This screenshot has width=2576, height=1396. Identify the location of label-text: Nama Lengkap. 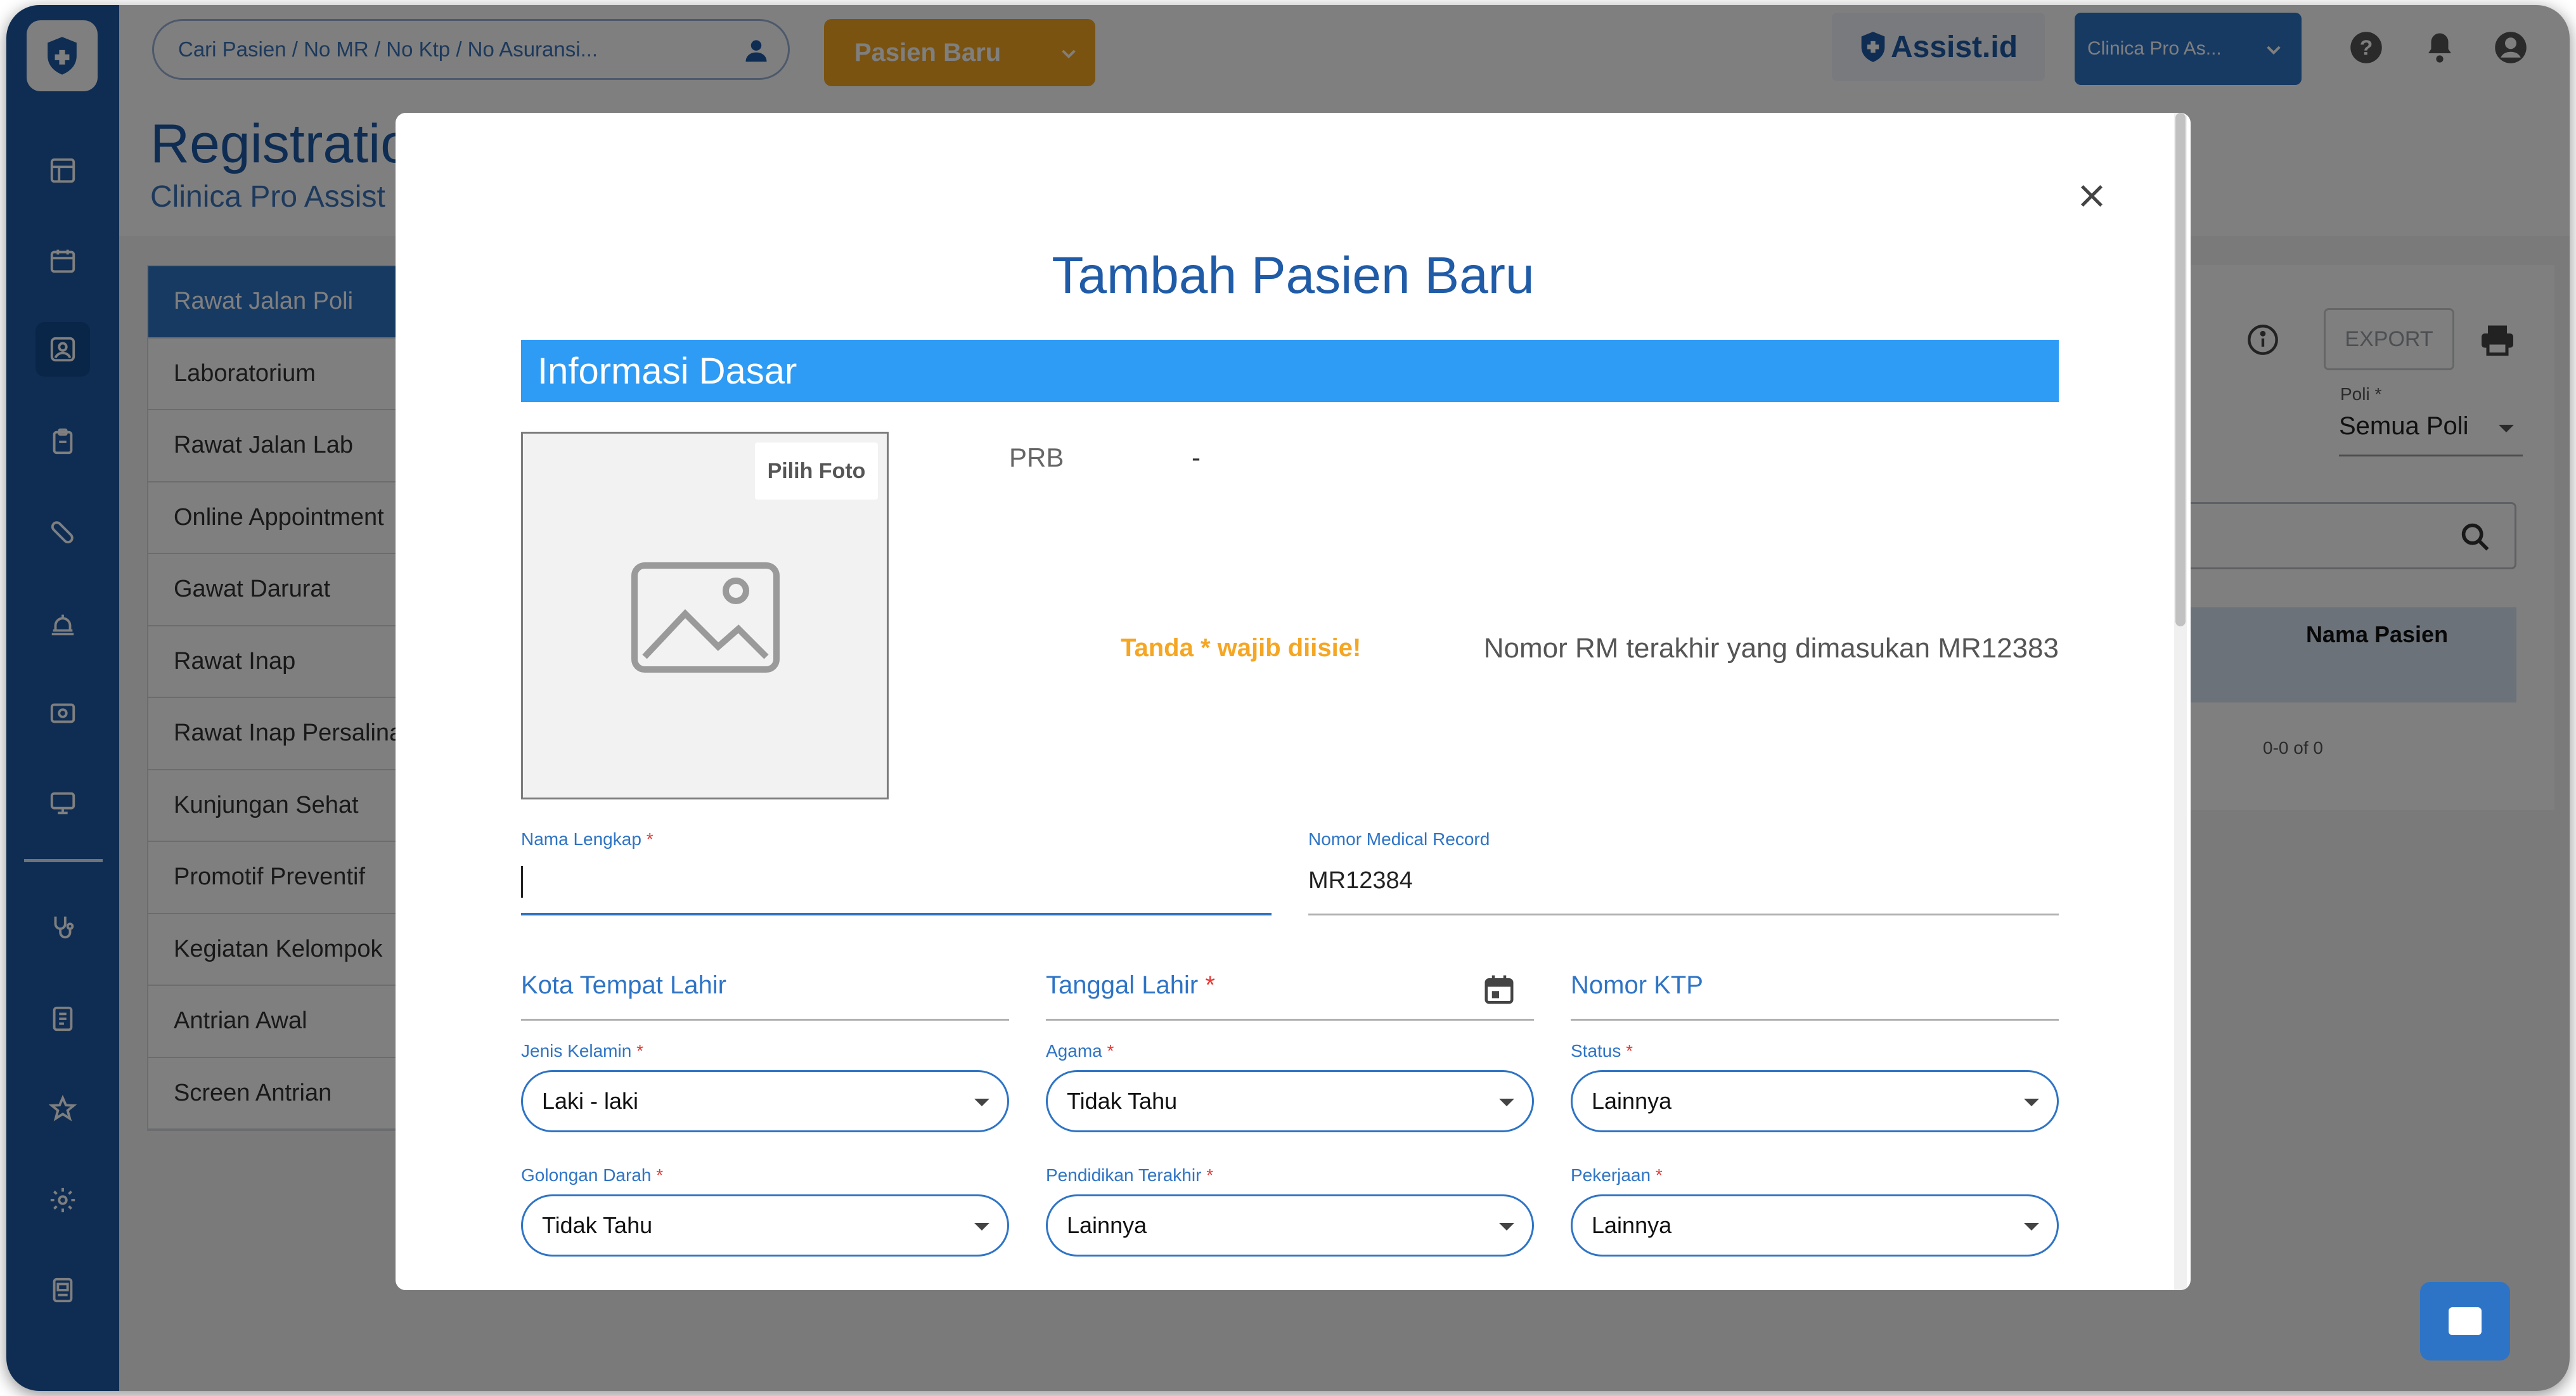
(581, 839).